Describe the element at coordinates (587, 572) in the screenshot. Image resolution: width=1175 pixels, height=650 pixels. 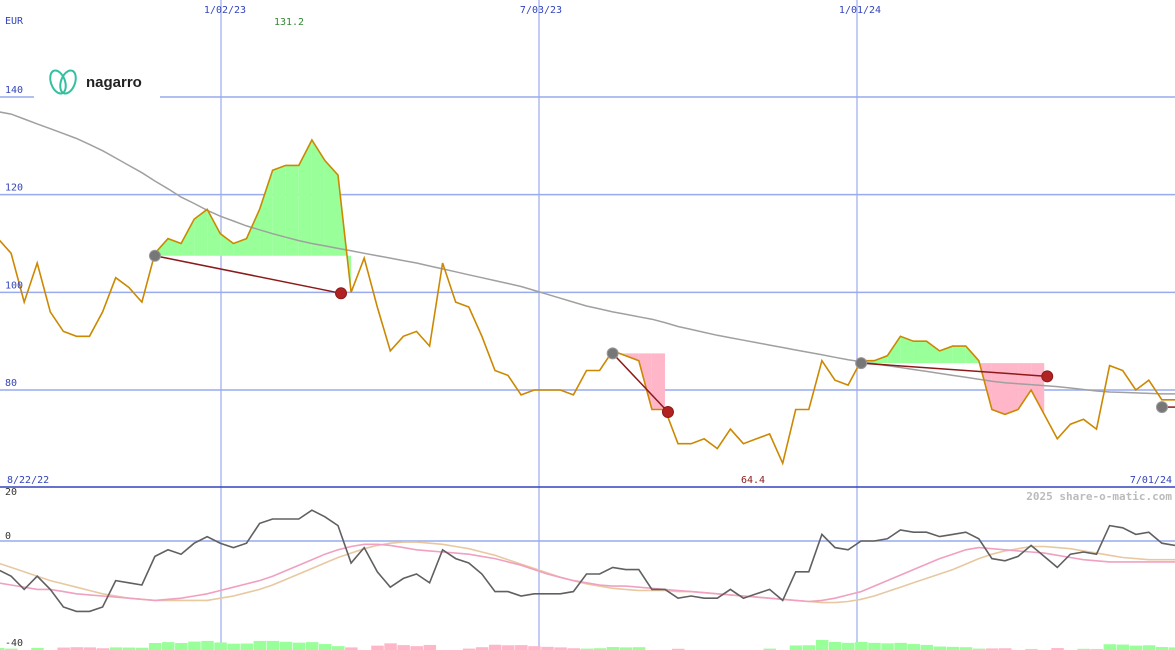
I see `signal-line-b` at that location.